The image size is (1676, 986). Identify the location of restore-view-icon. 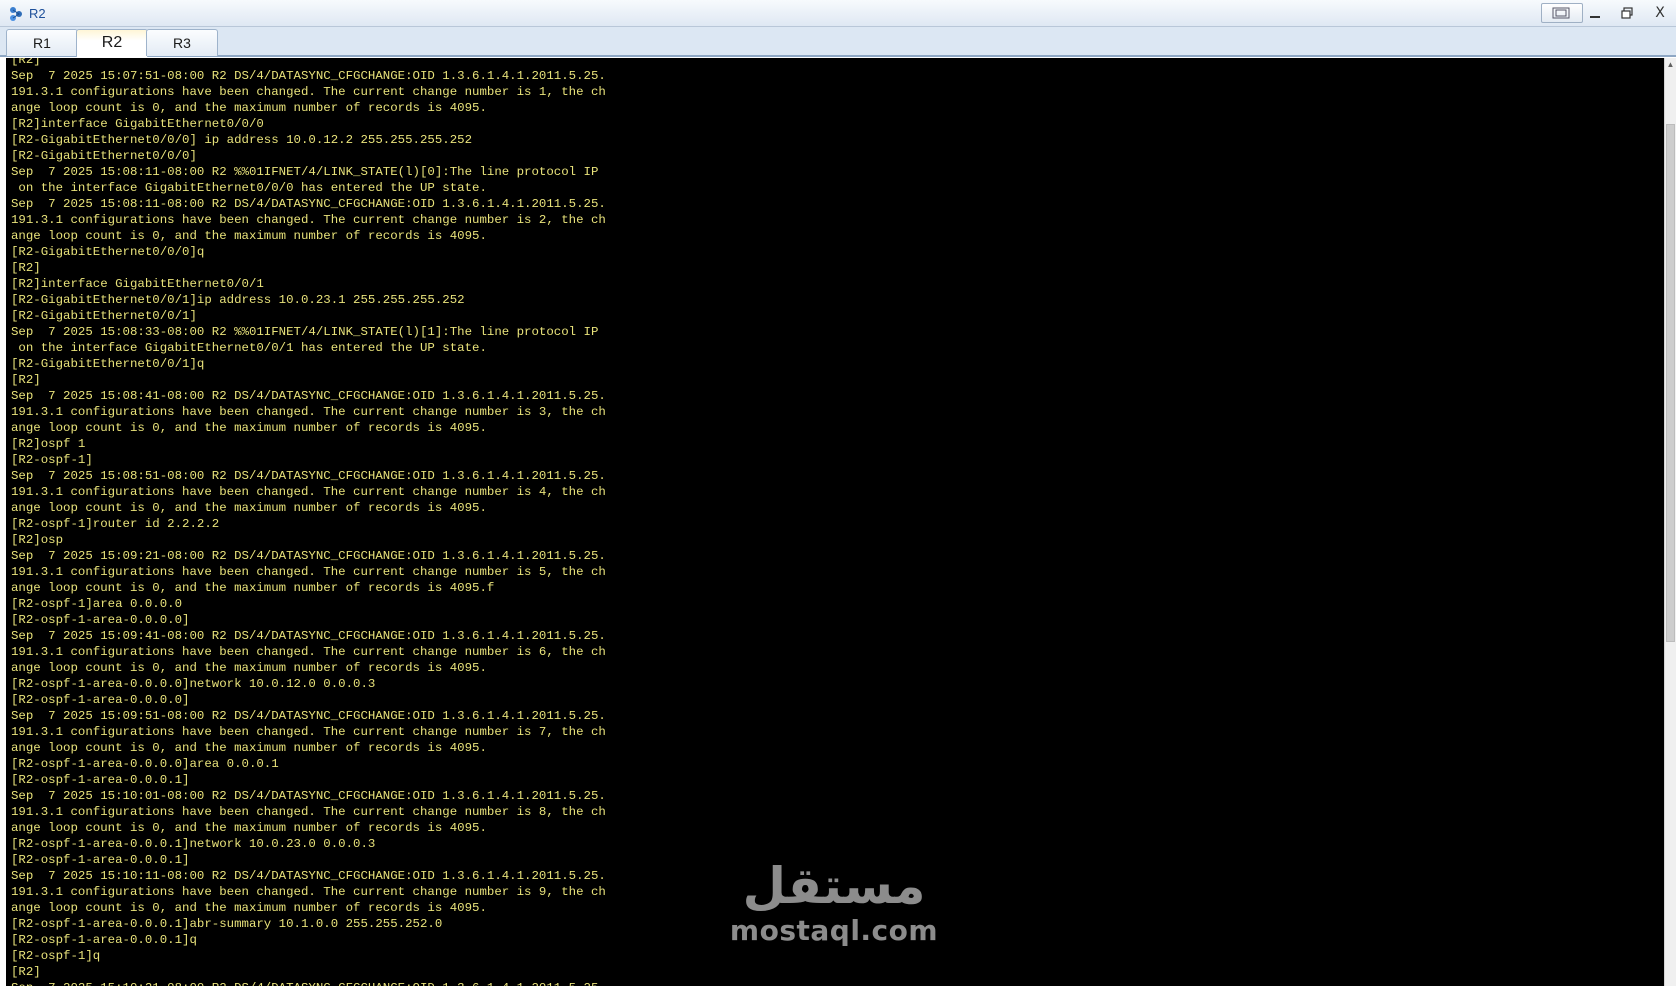
(1561, 13).